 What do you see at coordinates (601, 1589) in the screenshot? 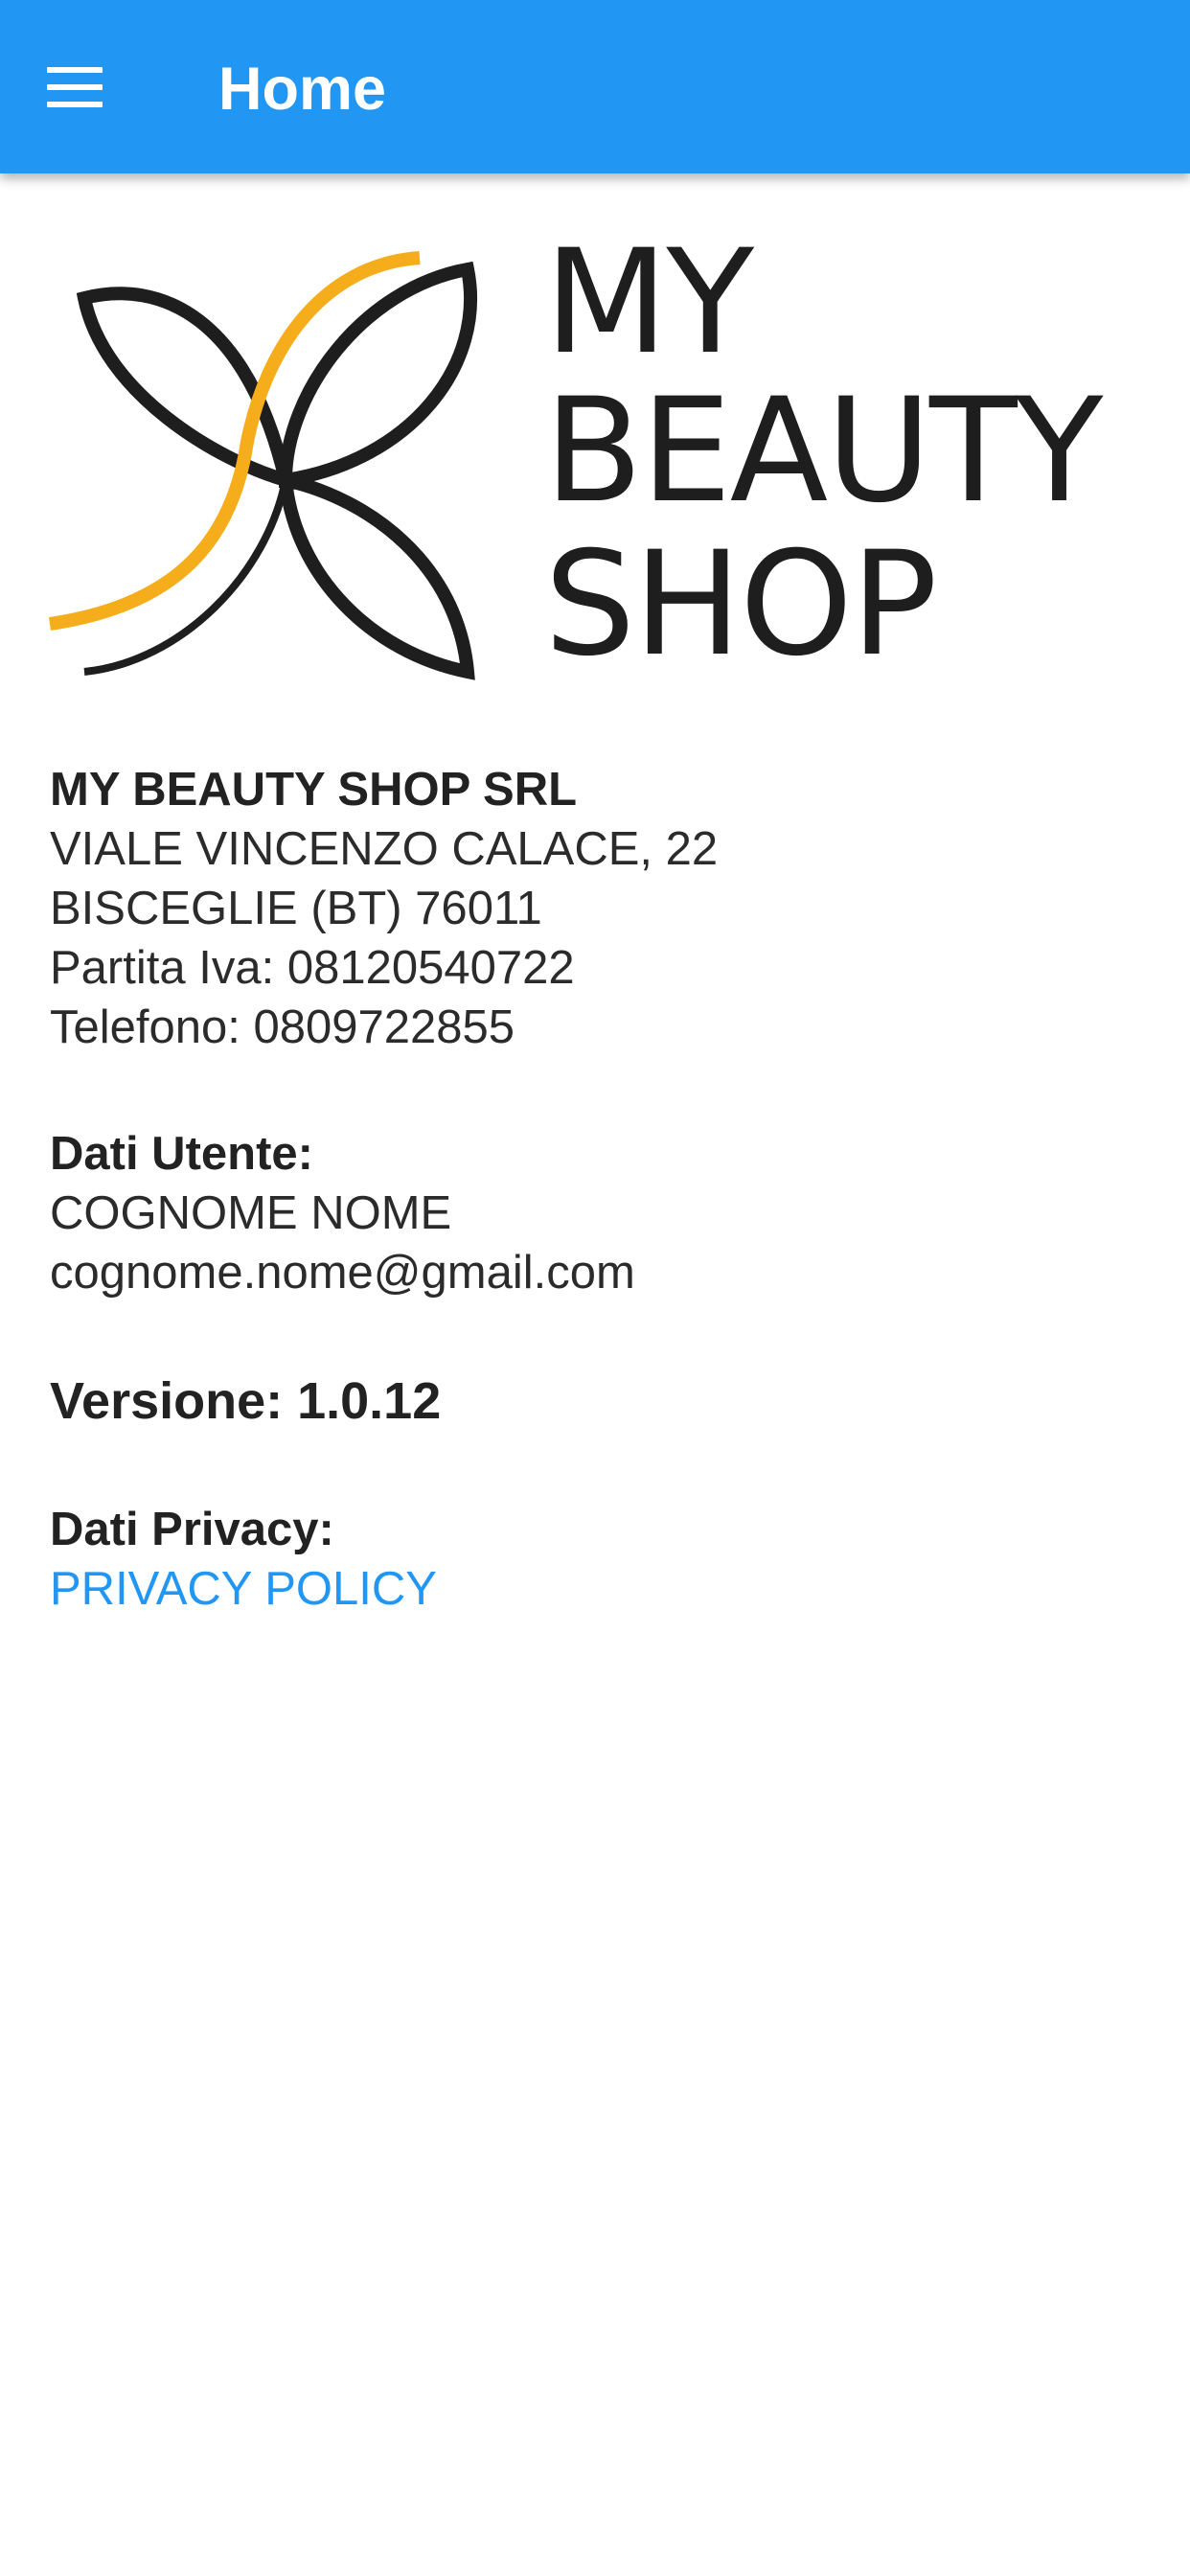
I see `privacy-policy-link: PRIVACY POLICY` at bounding box center [601, 1589].